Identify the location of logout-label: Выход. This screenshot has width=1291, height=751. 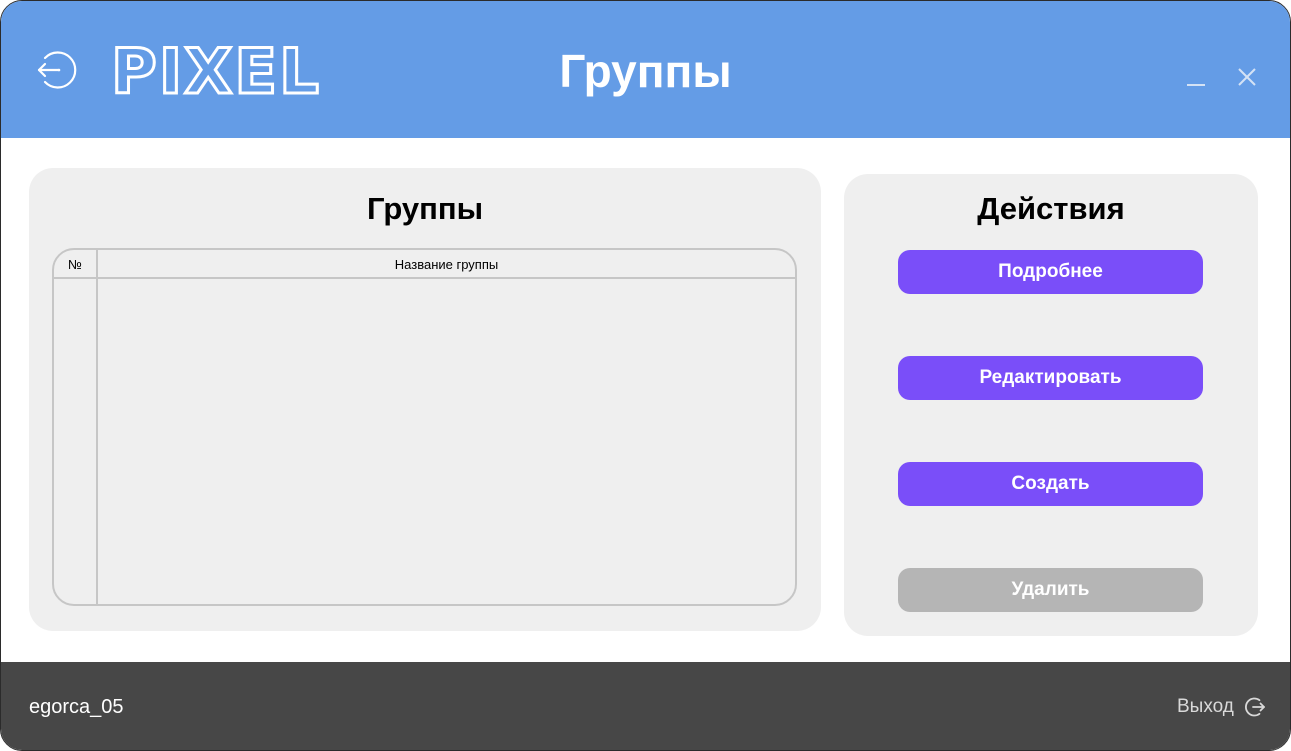
(1205, 706).